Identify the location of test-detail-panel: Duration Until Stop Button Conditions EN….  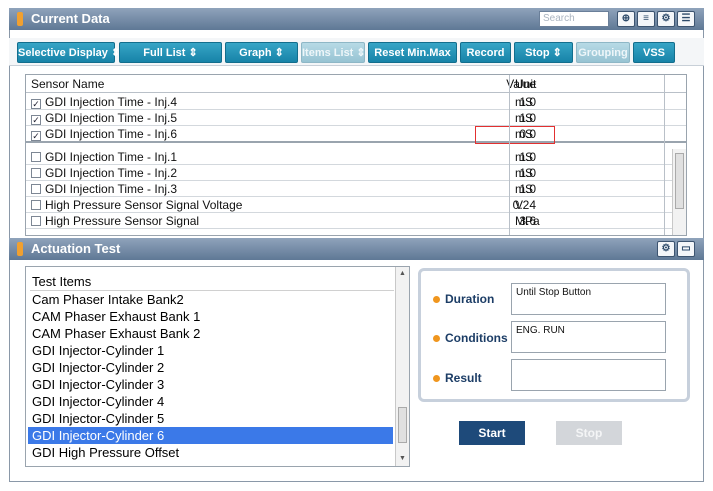
(554, 335).